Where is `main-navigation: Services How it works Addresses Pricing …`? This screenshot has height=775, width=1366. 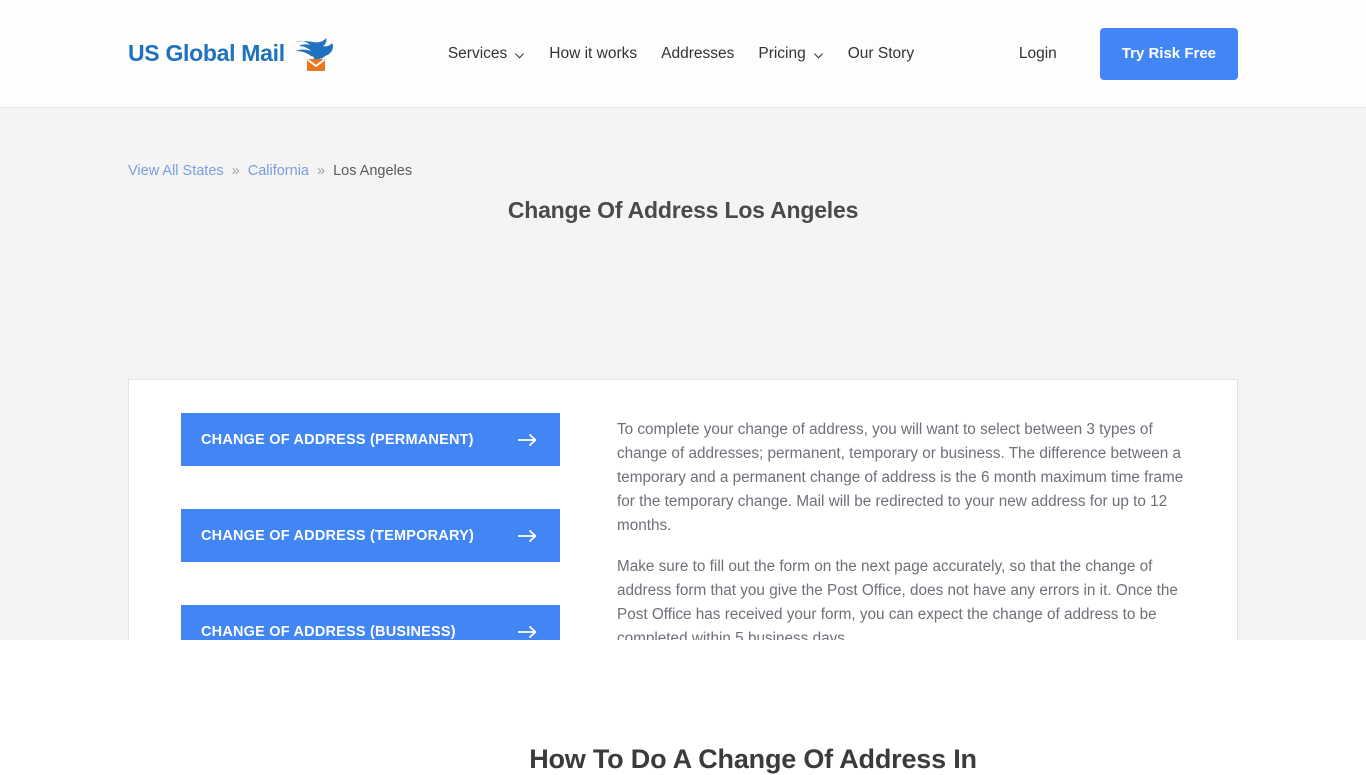
main-navigation: Services How it works Addresses Pricing … is located at coordinates (681, 54).